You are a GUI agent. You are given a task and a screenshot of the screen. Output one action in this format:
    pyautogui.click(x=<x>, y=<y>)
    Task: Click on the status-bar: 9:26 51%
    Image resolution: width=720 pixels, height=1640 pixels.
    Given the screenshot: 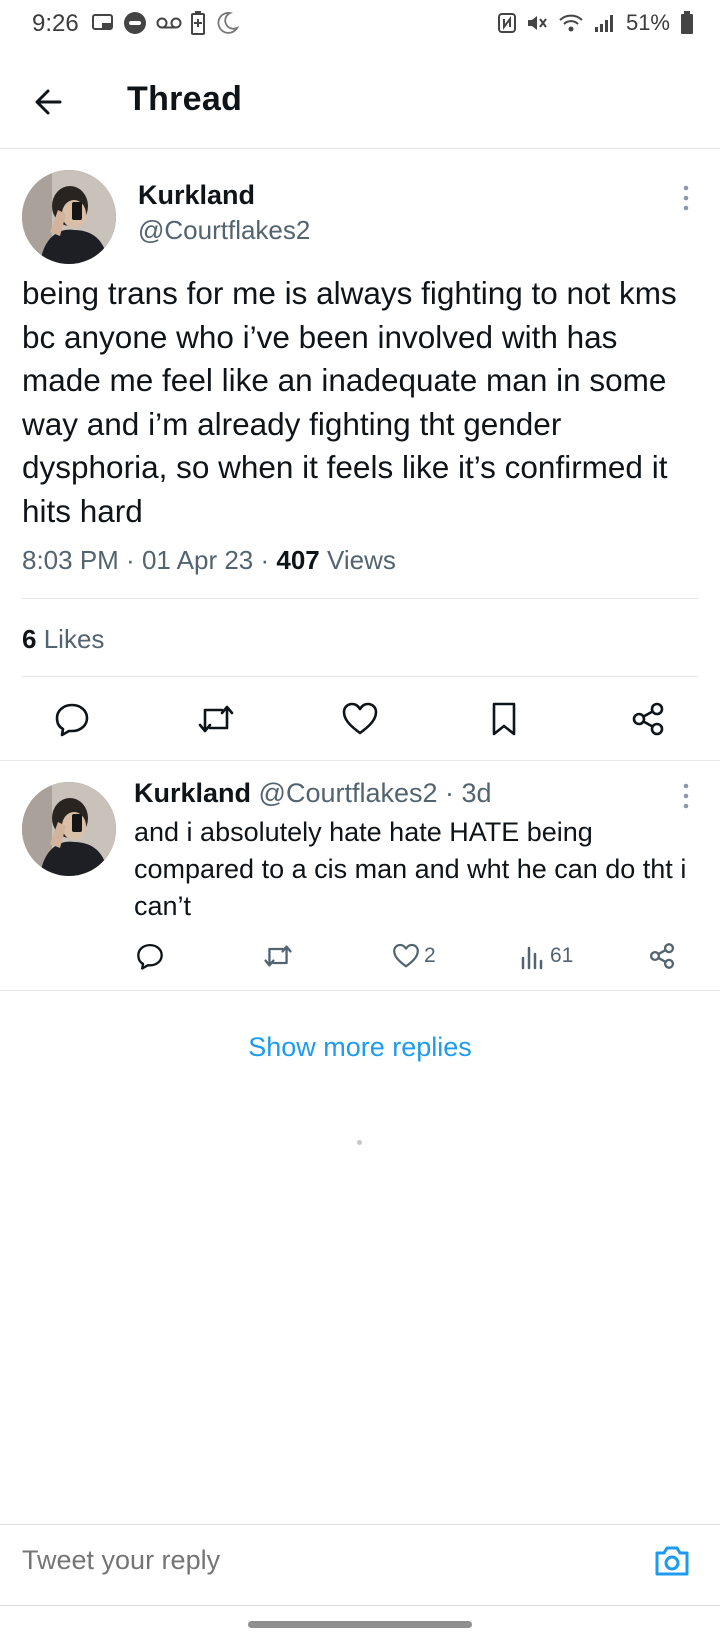 What is the action you would take?
    pyautogui.click(x=360, y=27)
    